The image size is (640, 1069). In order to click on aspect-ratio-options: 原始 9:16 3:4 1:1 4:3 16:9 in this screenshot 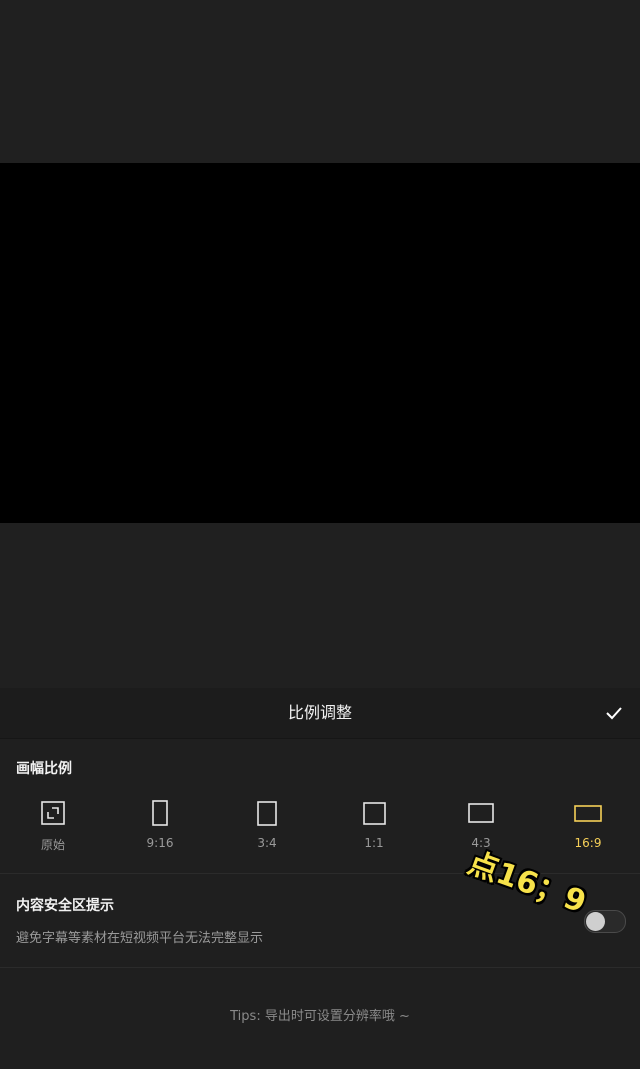, I will do `click(320, 825)`.